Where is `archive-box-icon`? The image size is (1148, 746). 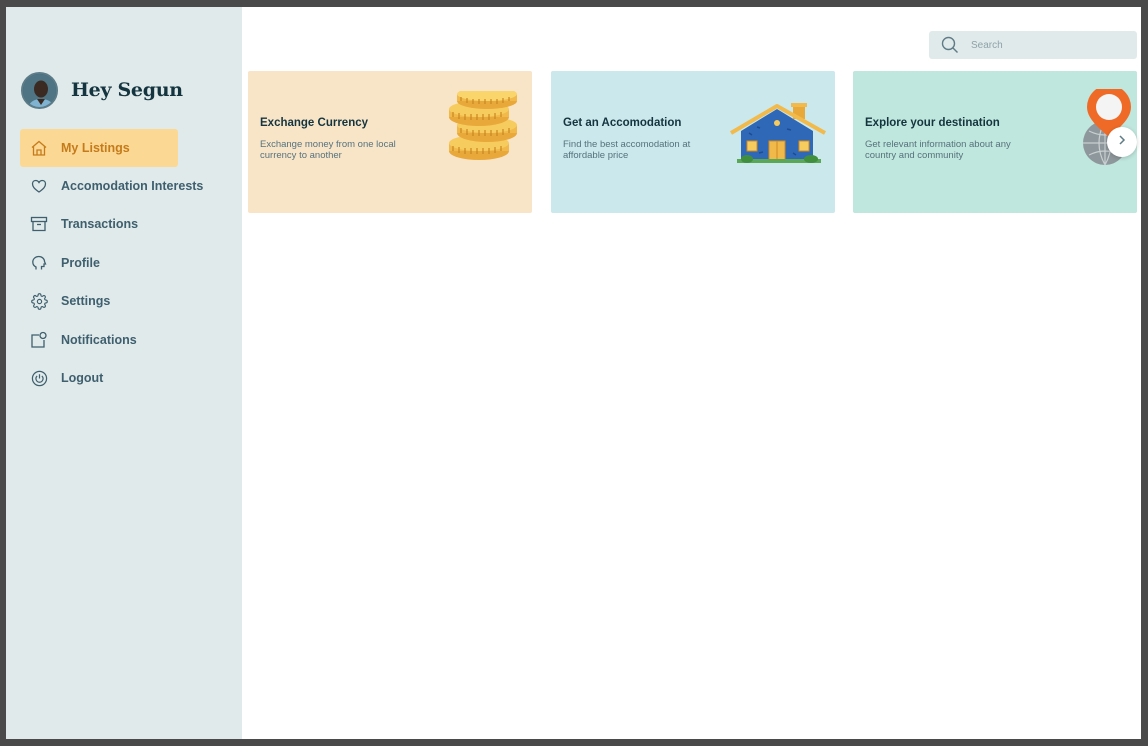 archive-box-icon is located at coordinates (39, 224).